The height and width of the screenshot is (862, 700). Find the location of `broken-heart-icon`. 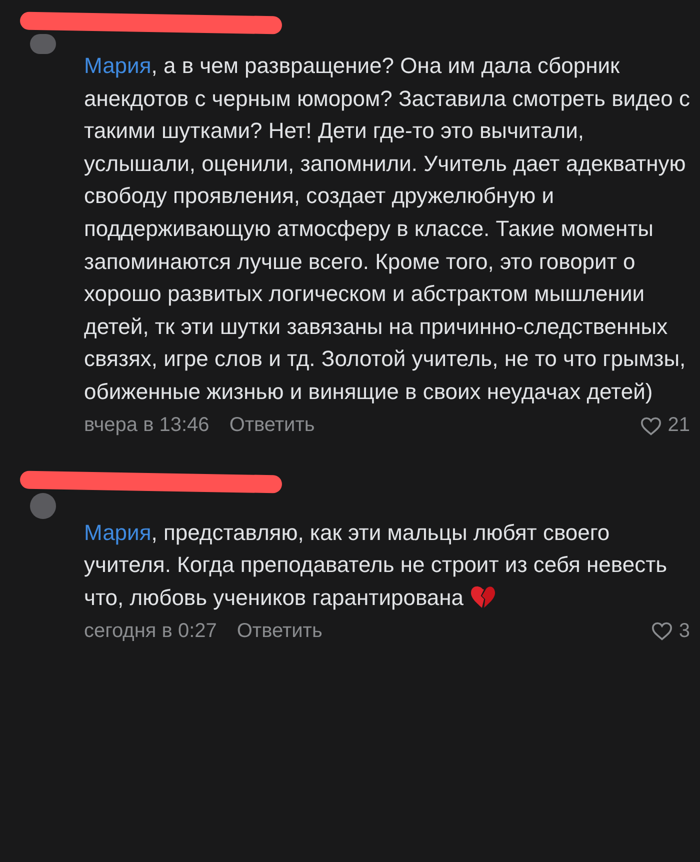

broken-heart-icon is located at coordinates (483, 596).